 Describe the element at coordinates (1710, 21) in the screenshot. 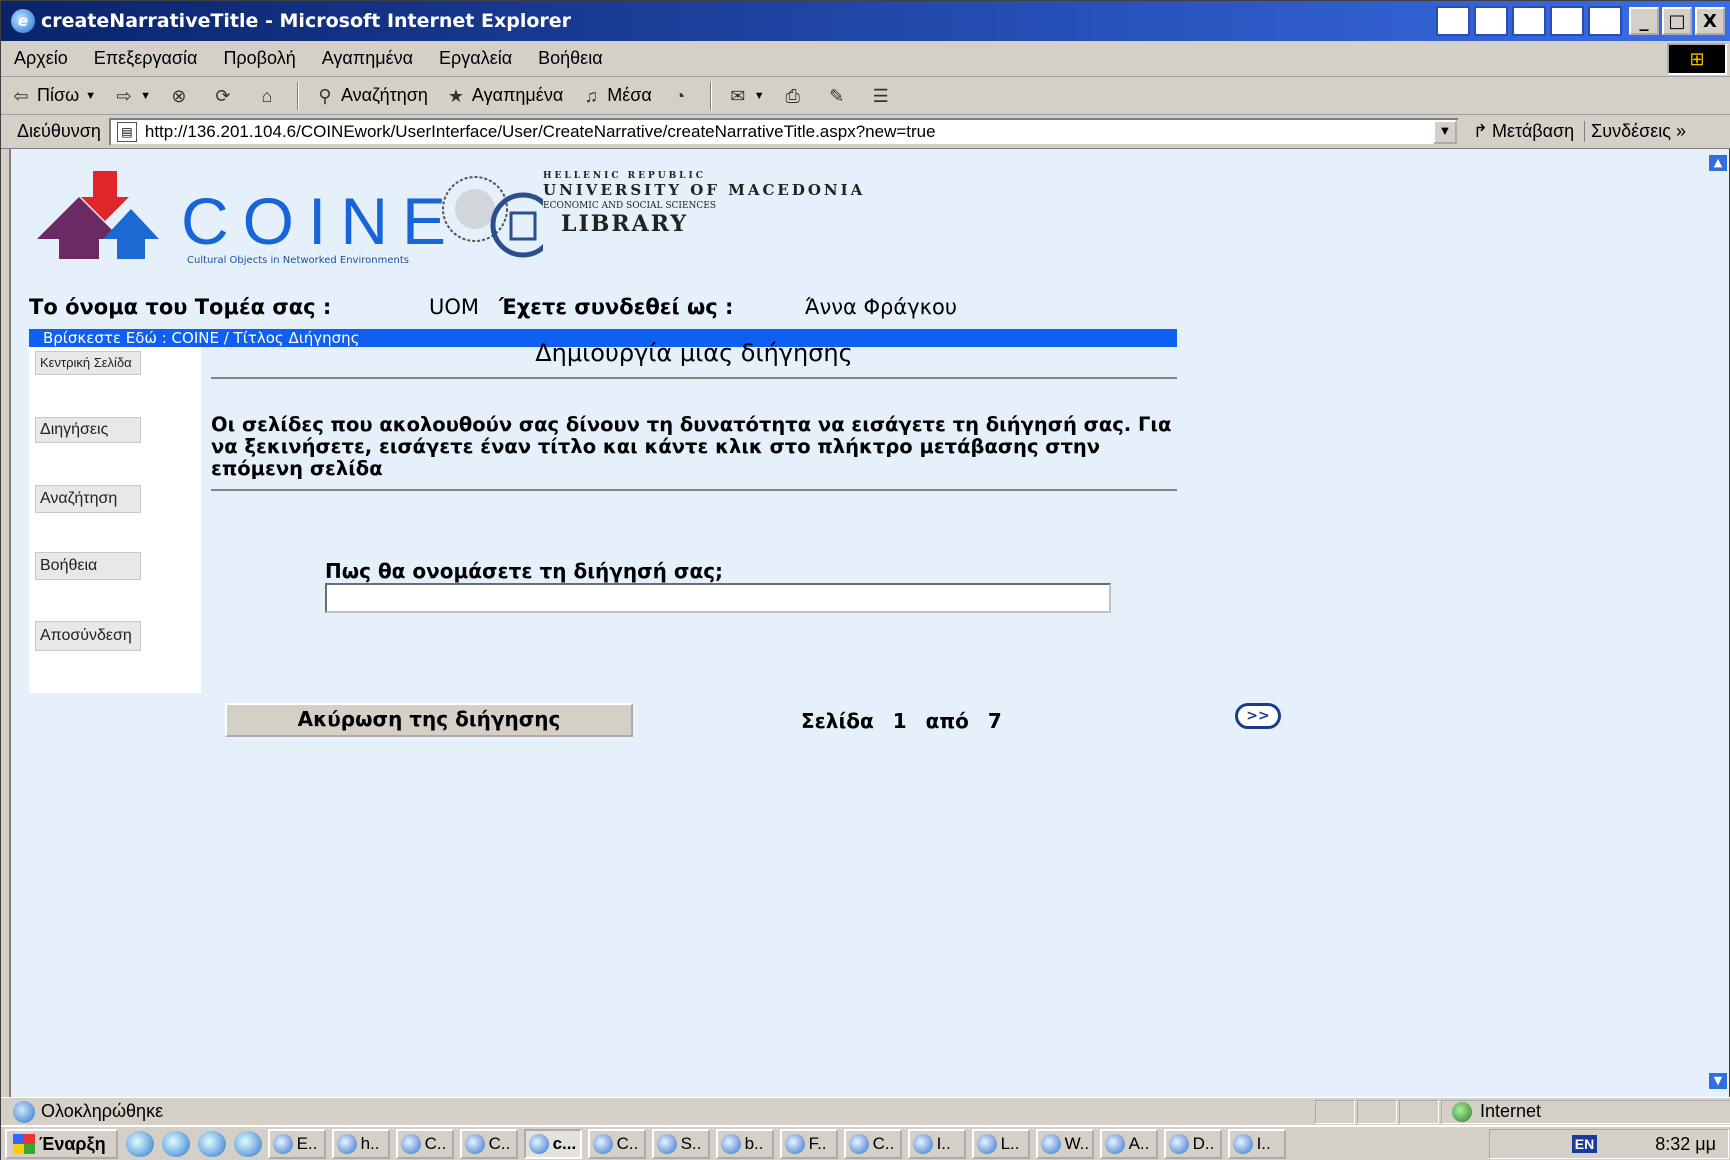

I see `close-button: X` at that location.